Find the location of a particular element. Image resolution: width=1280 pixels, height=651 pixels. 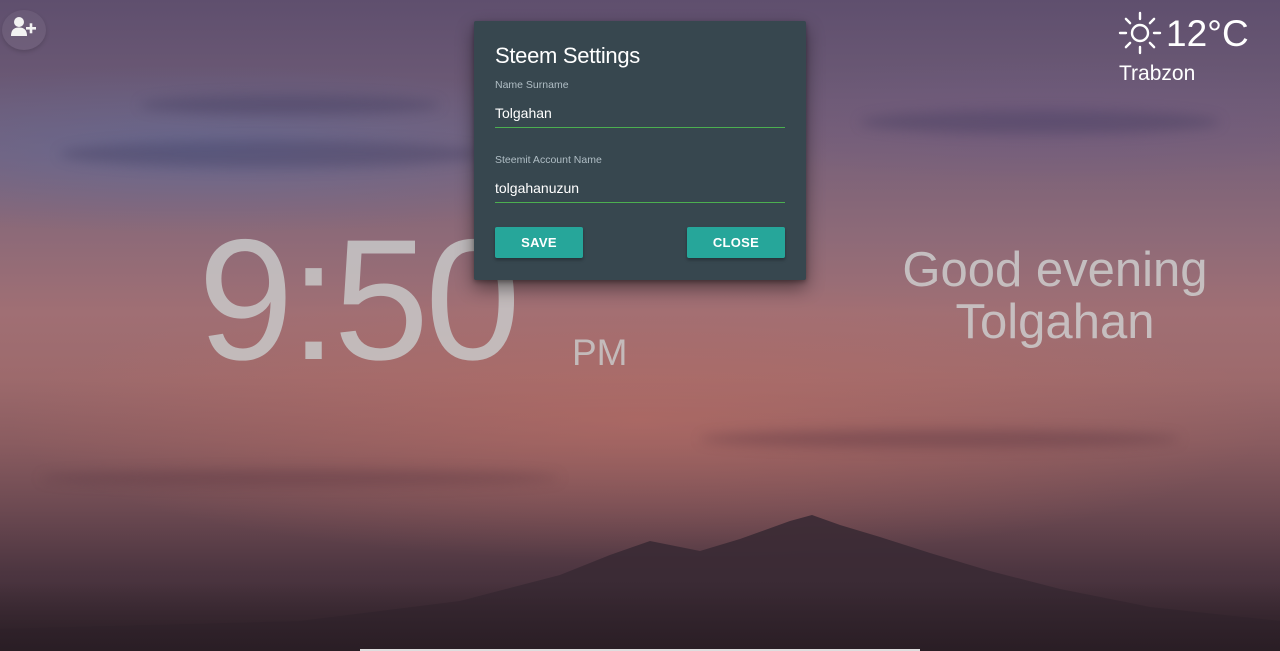

bottom-shade is located at coordinates (640, 616).